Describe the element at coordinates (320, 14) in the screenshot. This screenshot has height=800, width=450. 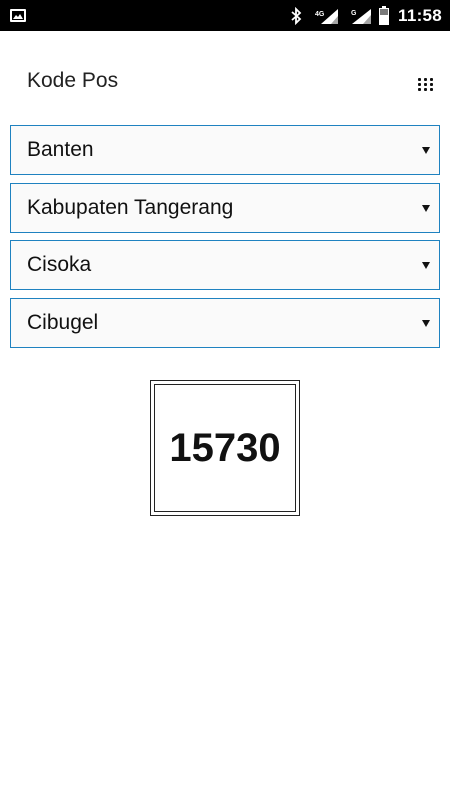
I see `network-type-label: 4G` at that location.